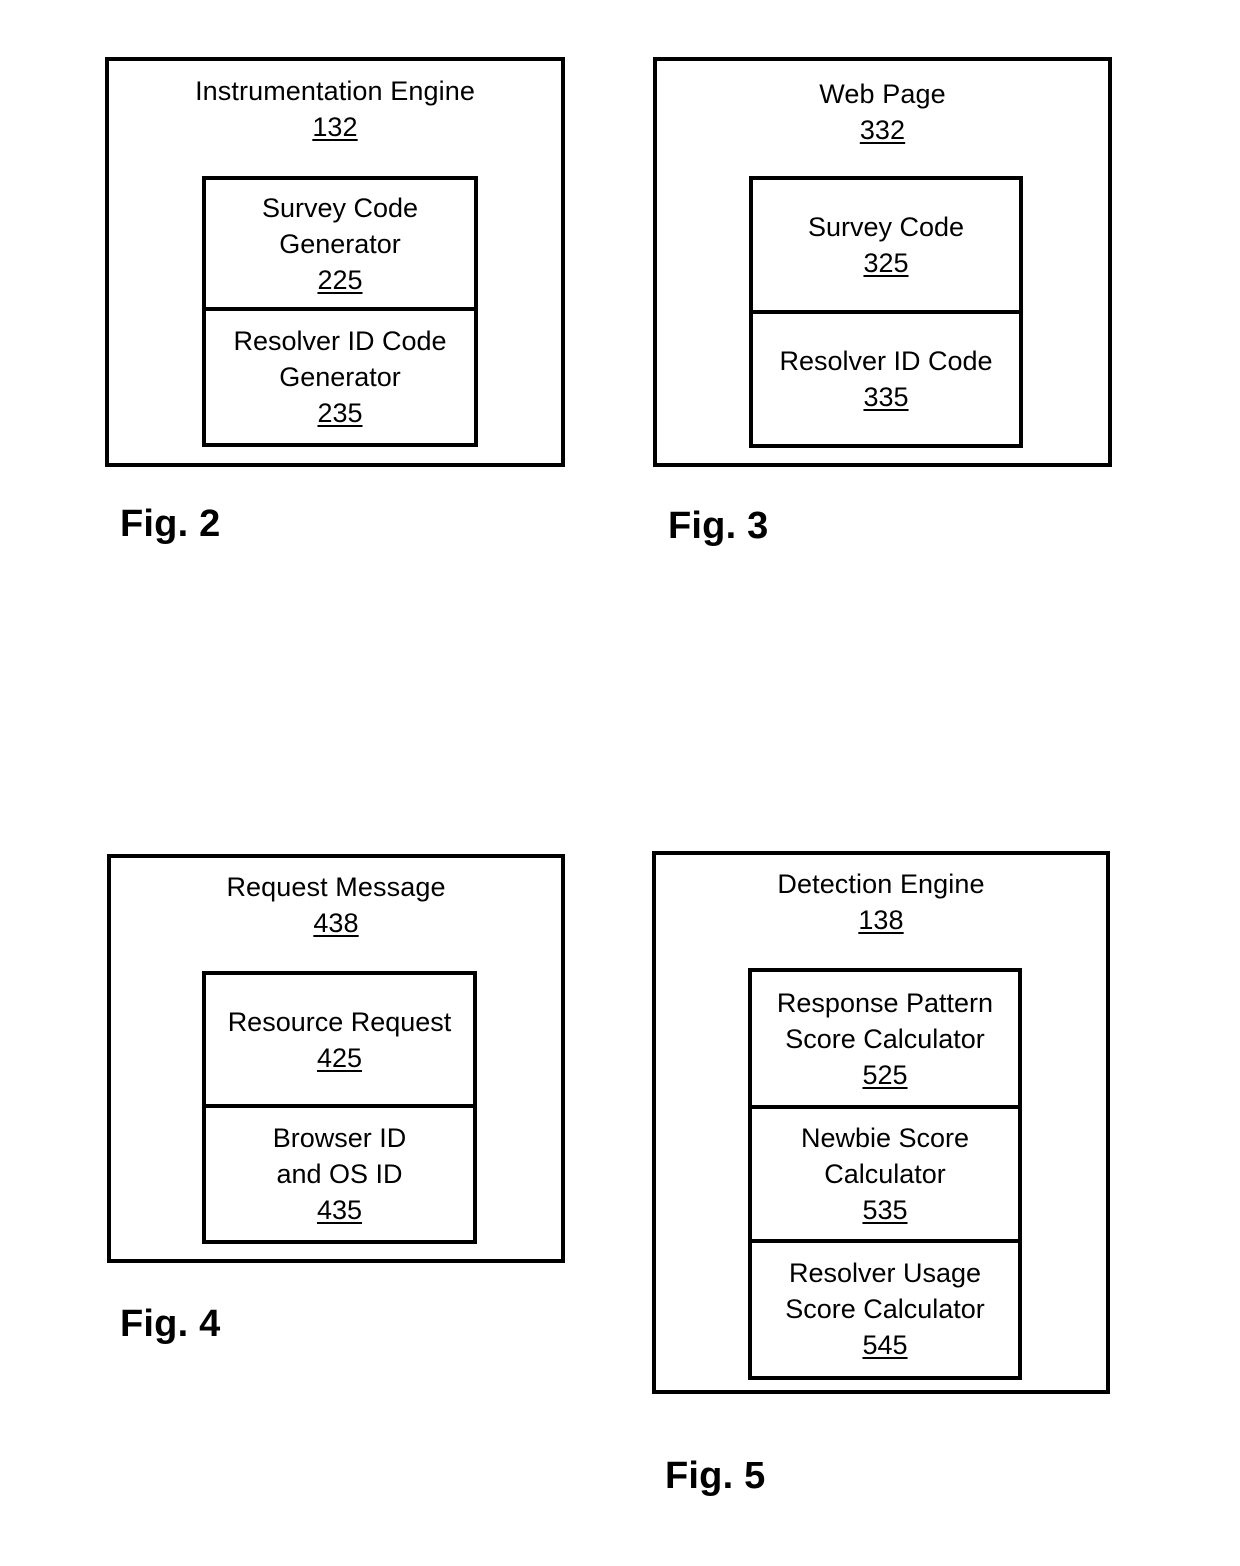 The height and width of the screenshot is (1566, 1240). I want to click on cell-reference-number: 225, so click(340, 279).